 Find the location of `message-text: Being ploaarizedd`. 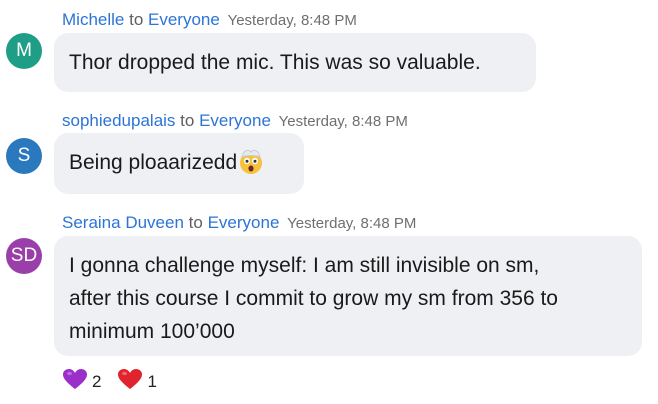

message-text: Being ploaarizedd is located at coordinates (178, 165).